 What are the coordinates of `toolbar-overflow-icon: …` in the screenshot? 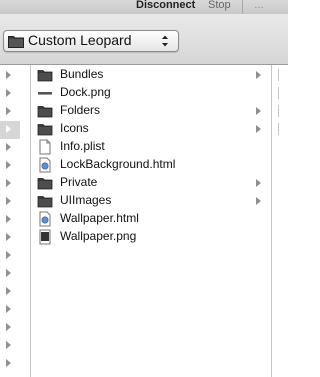 It's located at (259, 5).